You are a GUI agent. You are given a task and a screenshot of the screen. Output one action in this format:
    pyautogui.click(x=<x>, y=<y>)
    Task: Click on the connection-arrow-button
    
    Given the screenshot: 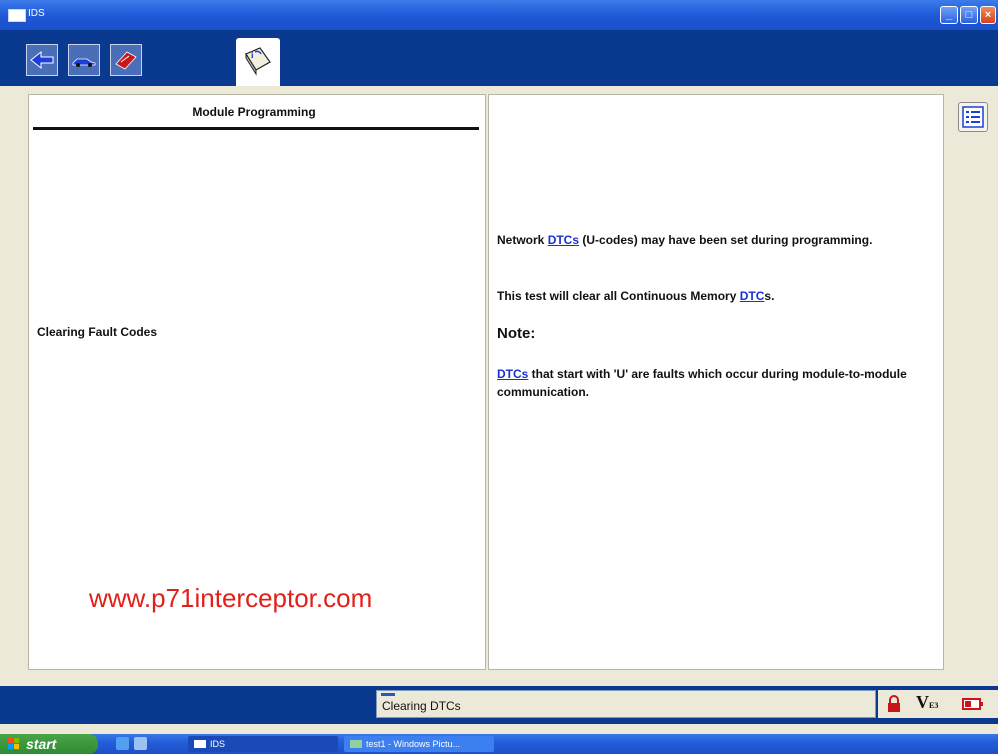 What is the action you would take?
    pyautogui.click(x=42, y=60)
    